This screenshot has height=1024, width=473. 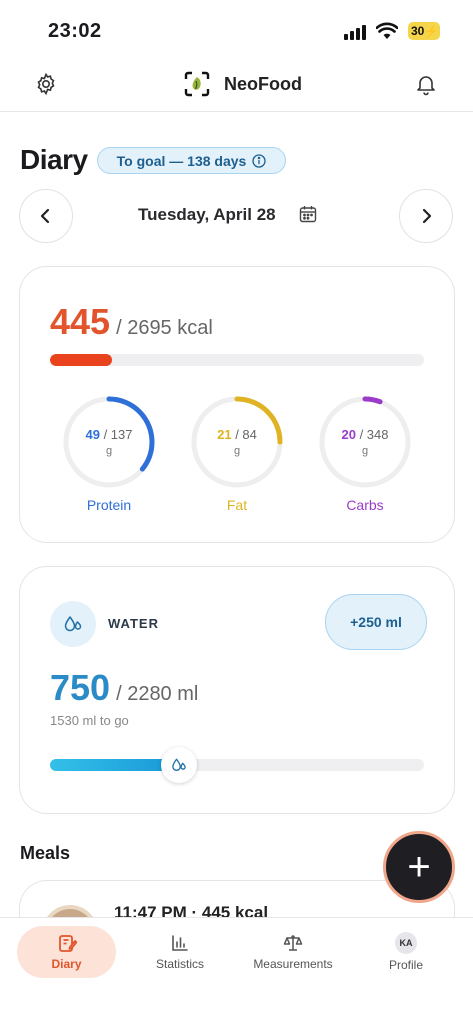 I want to click on status-bar: 23:02 30⚡, so click(x=236, y=31).